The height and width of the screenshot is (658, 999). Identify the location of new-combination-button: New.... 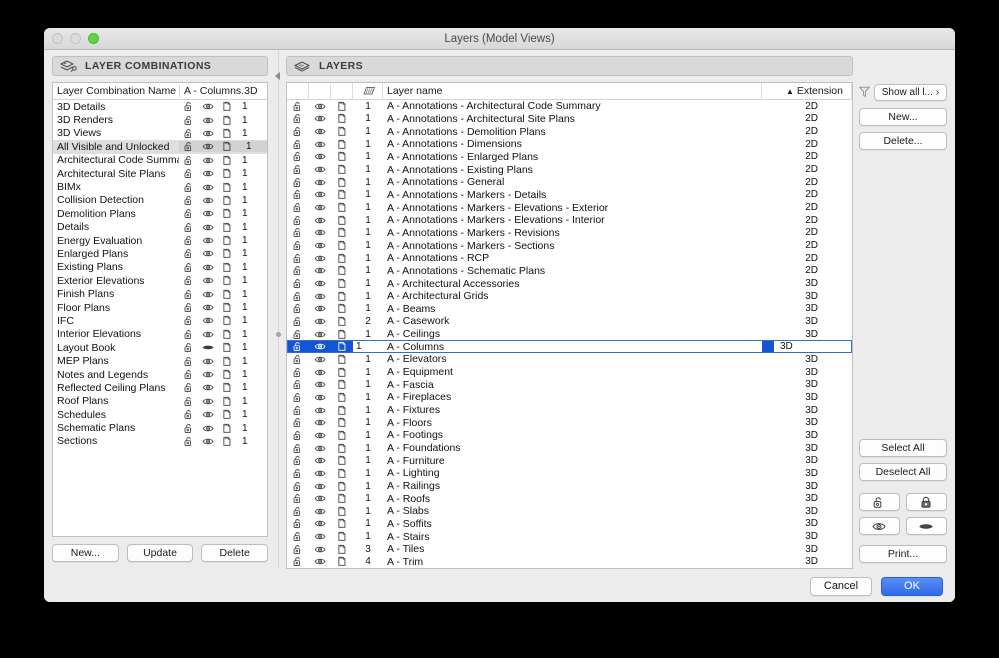
(85, 553).